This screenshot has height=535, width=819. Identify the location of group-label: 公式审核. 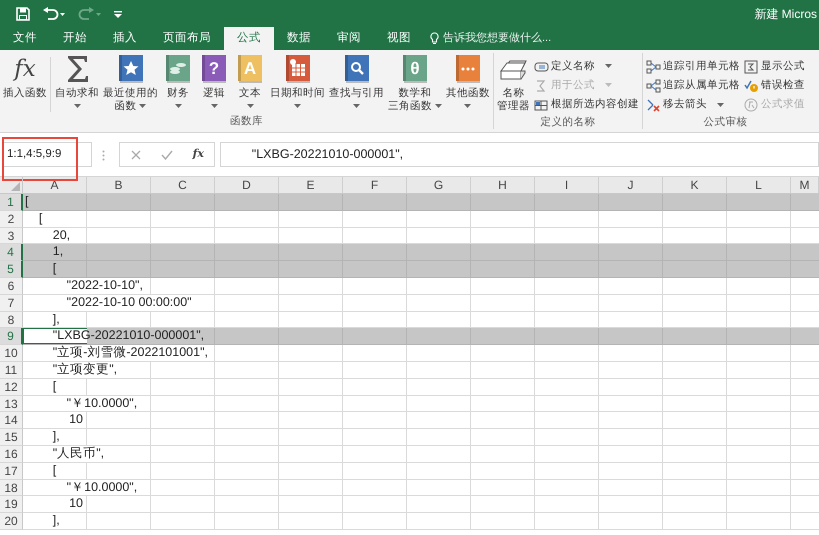
(725, 122).